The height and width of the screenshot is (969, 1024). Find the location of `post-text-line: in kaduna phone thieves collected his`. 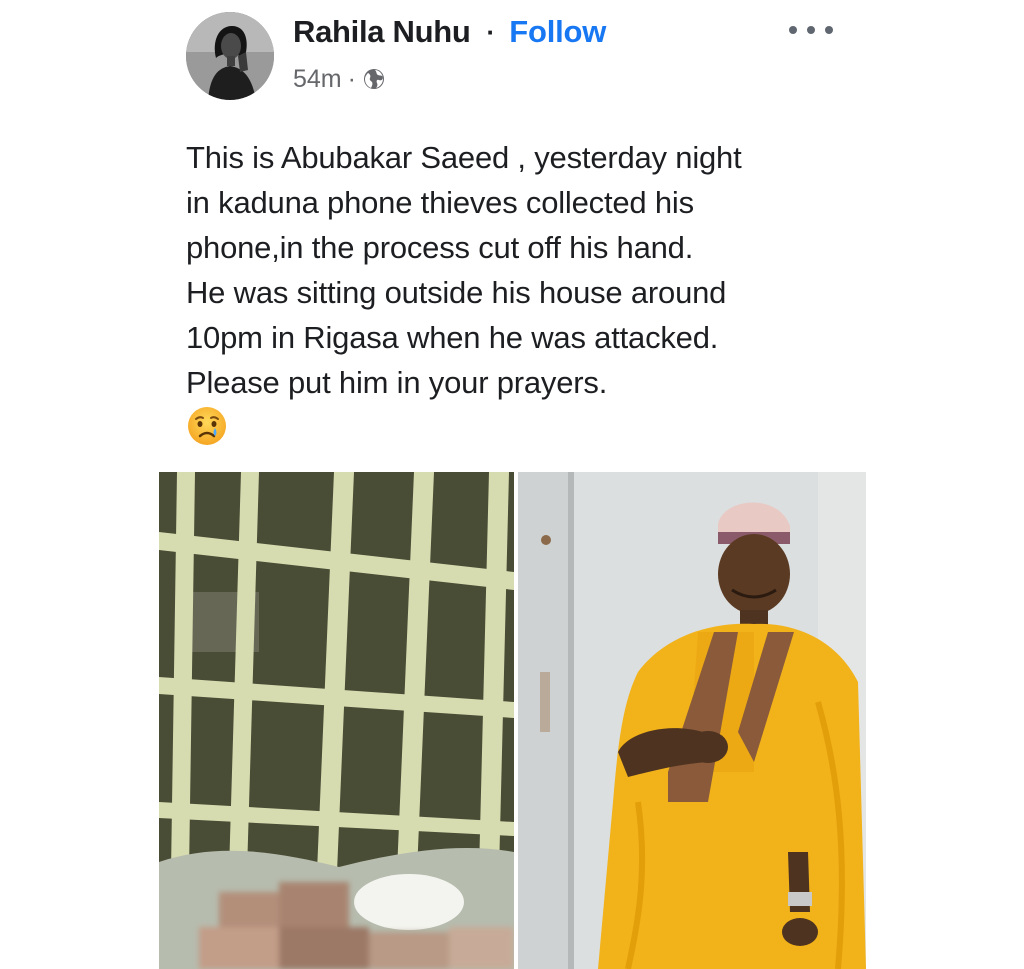

post-text-line: in kaduna phone thieves collected his is located at coordinates (440, 202).